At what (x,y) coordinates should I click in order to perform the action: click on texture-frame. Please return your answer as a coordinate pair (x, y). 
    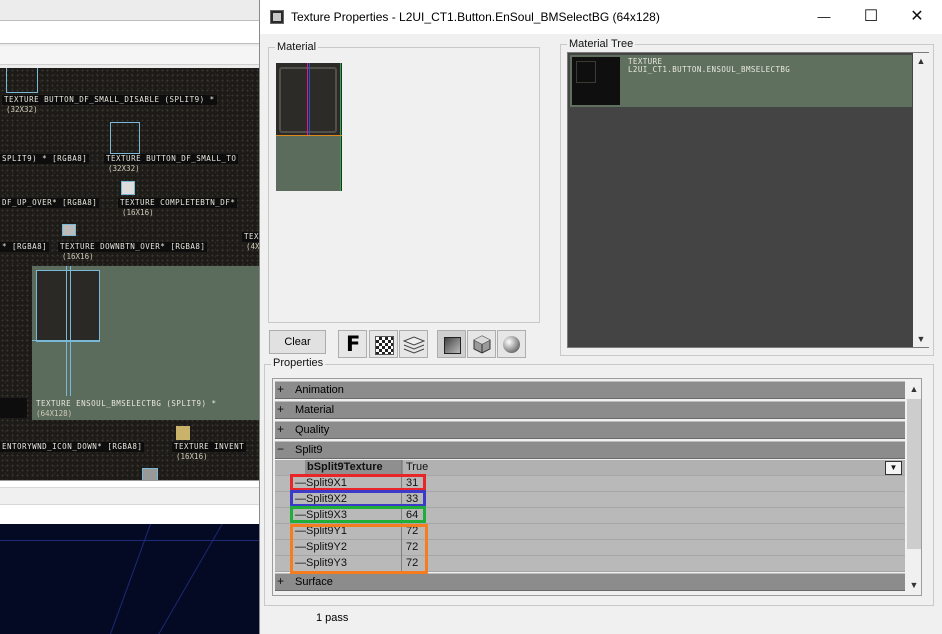
    Looking at the image, I should click on (308, 100).